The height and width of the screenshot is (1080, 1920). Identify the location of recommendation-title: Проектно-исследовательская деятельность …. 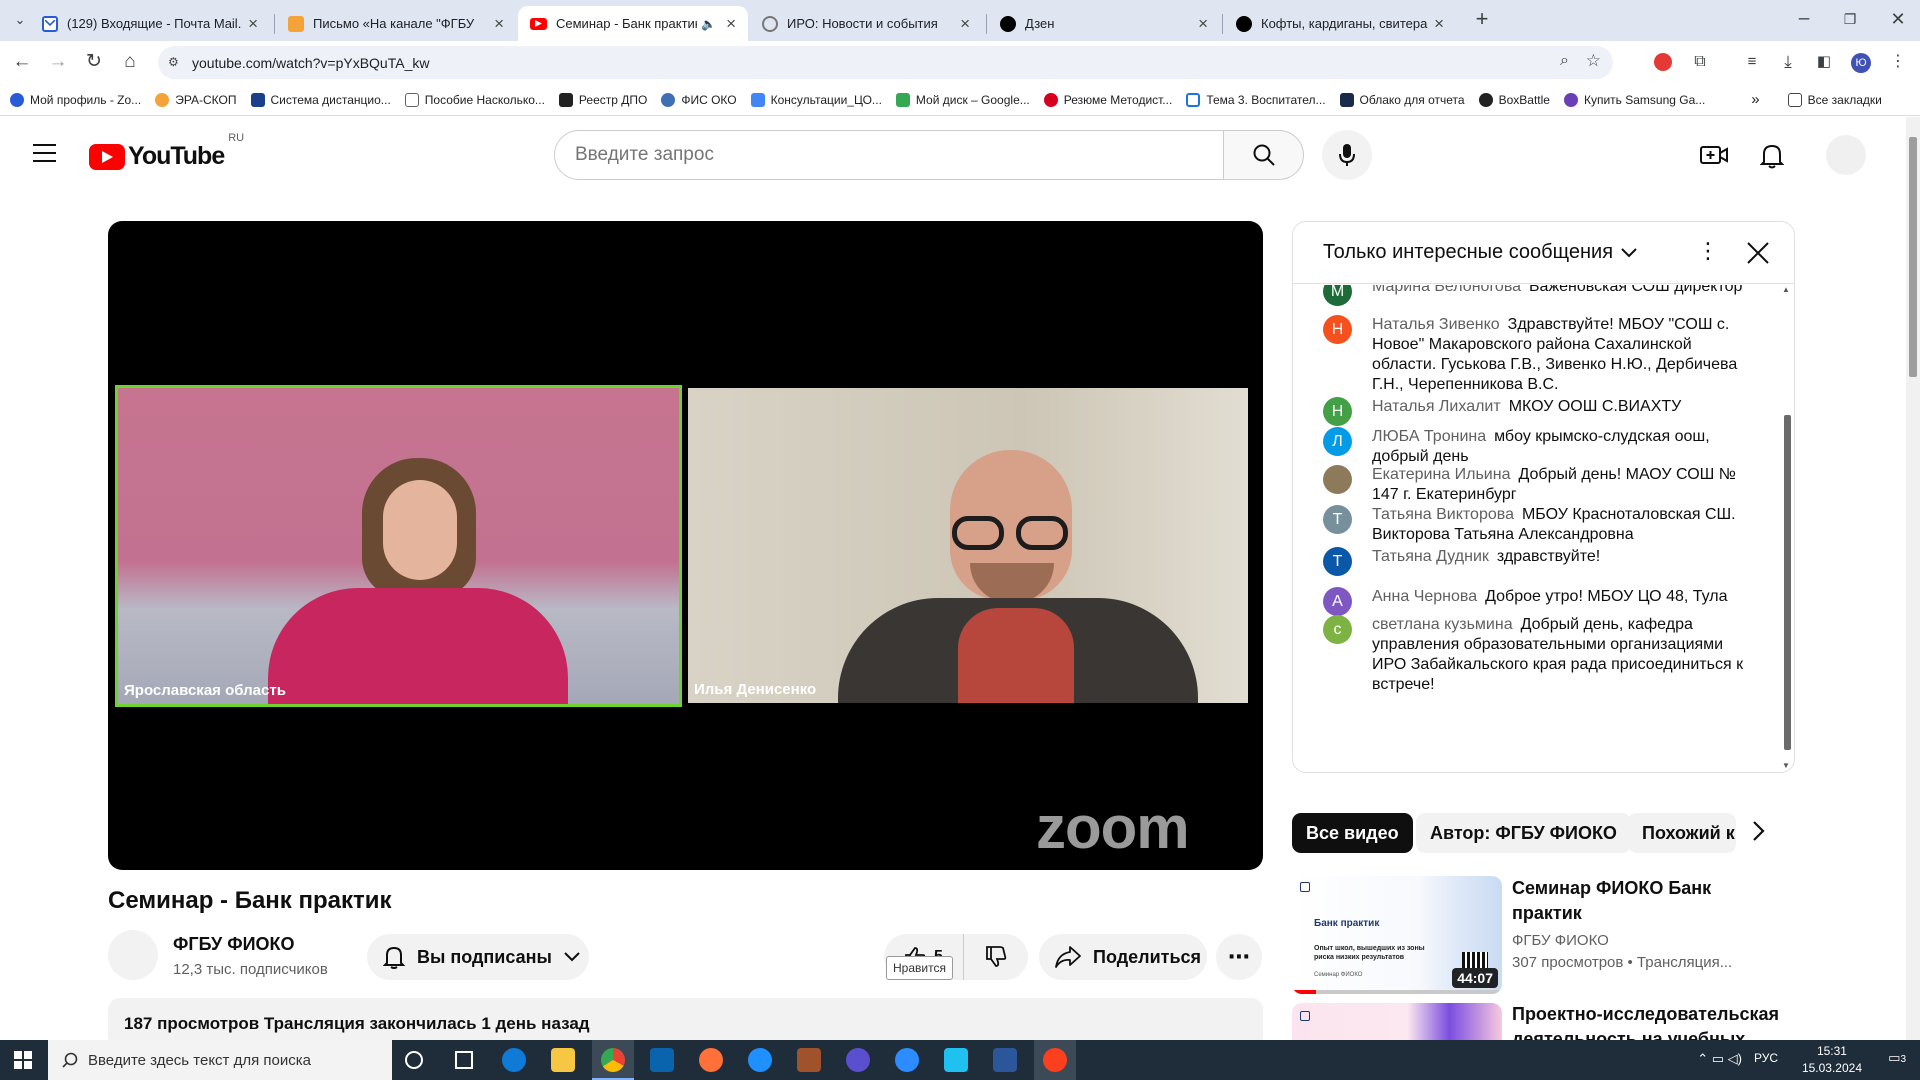
(1647, 1021).